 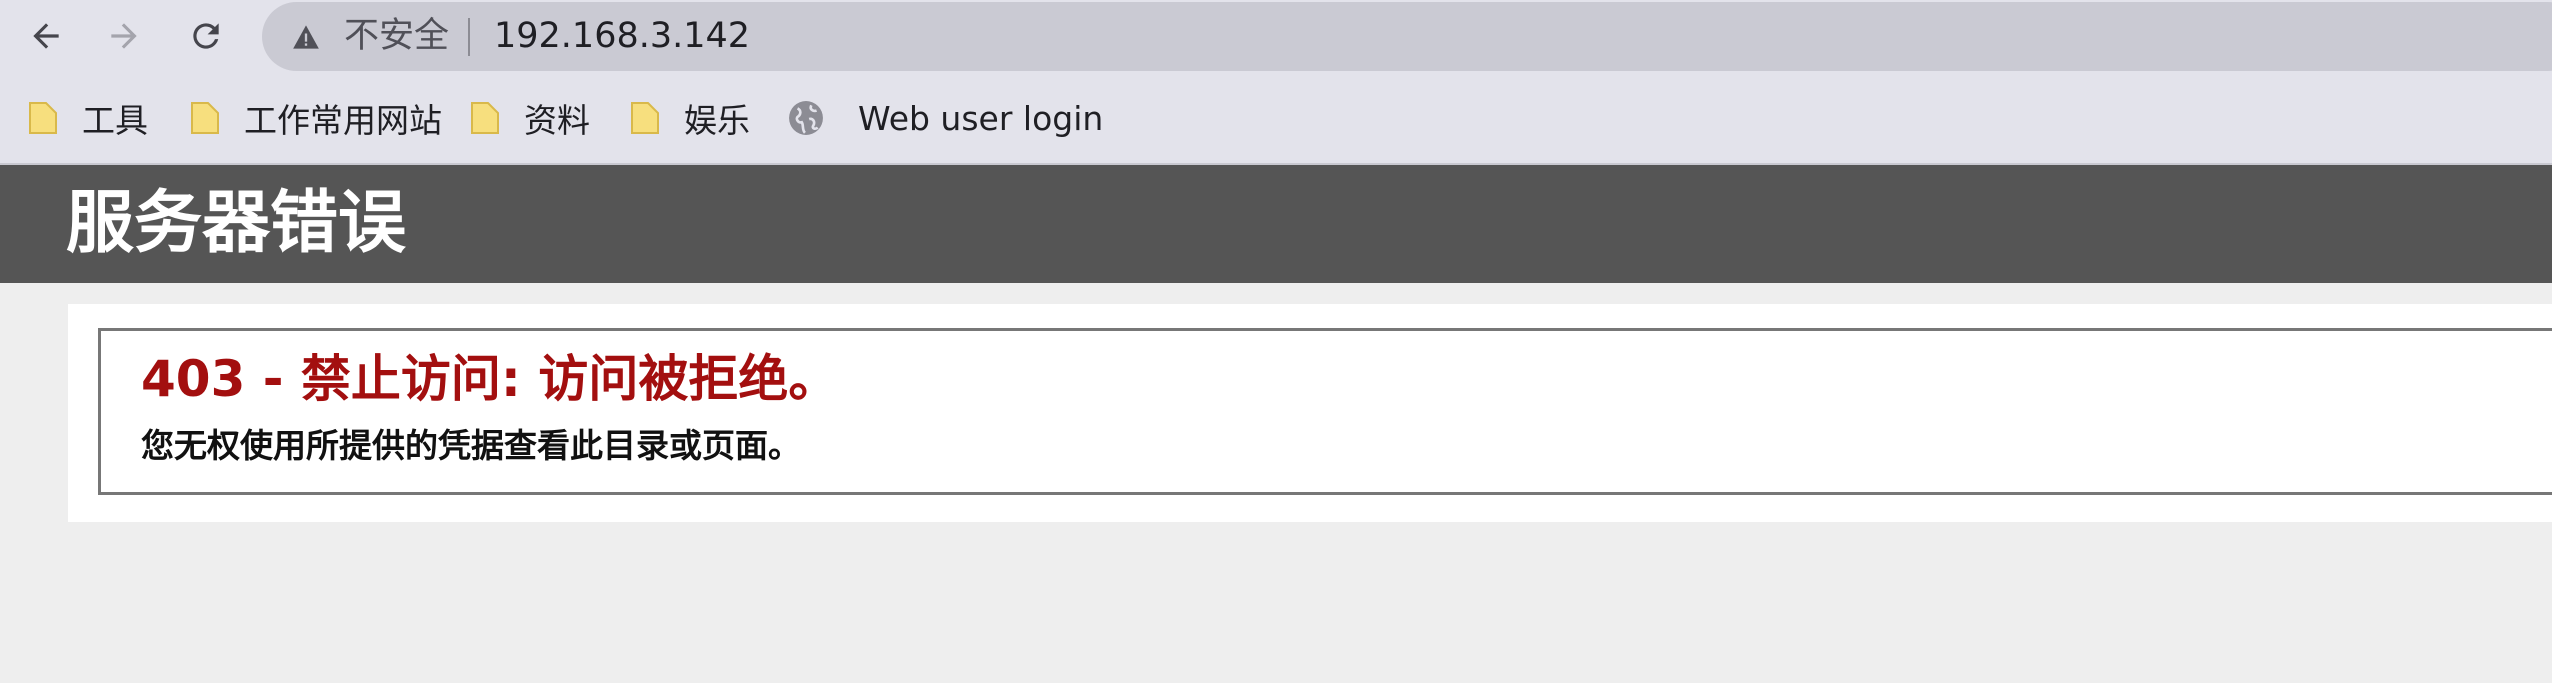 I want to click on forward-button, so click(x=124, y=36).